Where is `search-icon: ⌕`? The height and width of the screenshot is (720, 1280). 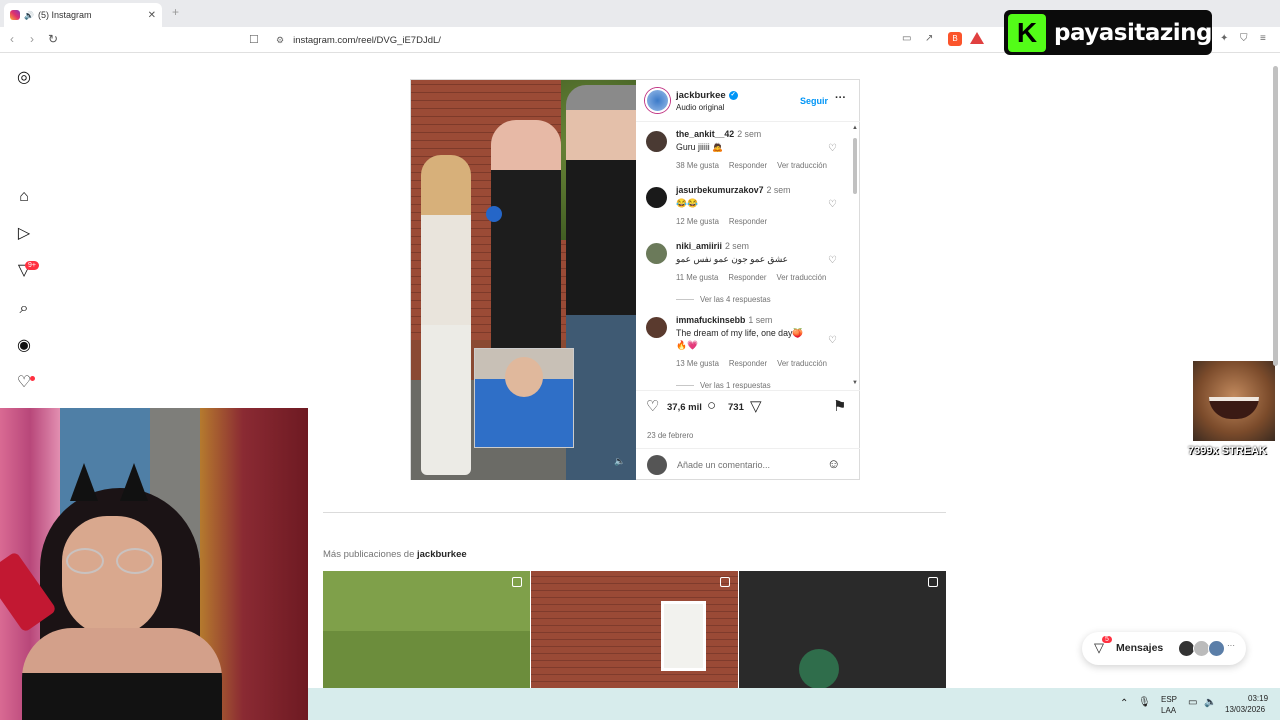 search-icon: ⌕ is located at coordinates (24, 309).